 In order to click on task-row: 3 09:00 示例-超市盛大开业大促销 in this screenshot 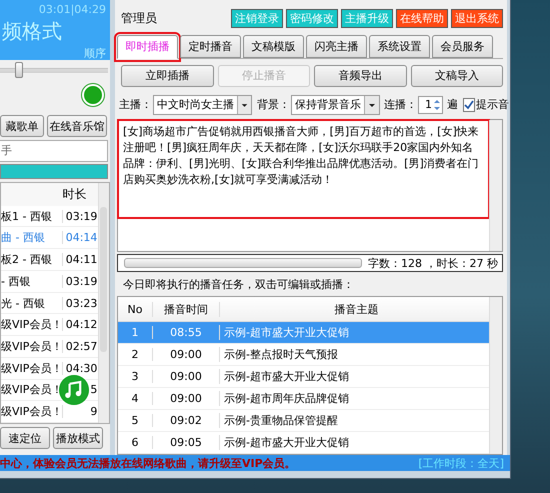, I will do `click(303, 377)`.